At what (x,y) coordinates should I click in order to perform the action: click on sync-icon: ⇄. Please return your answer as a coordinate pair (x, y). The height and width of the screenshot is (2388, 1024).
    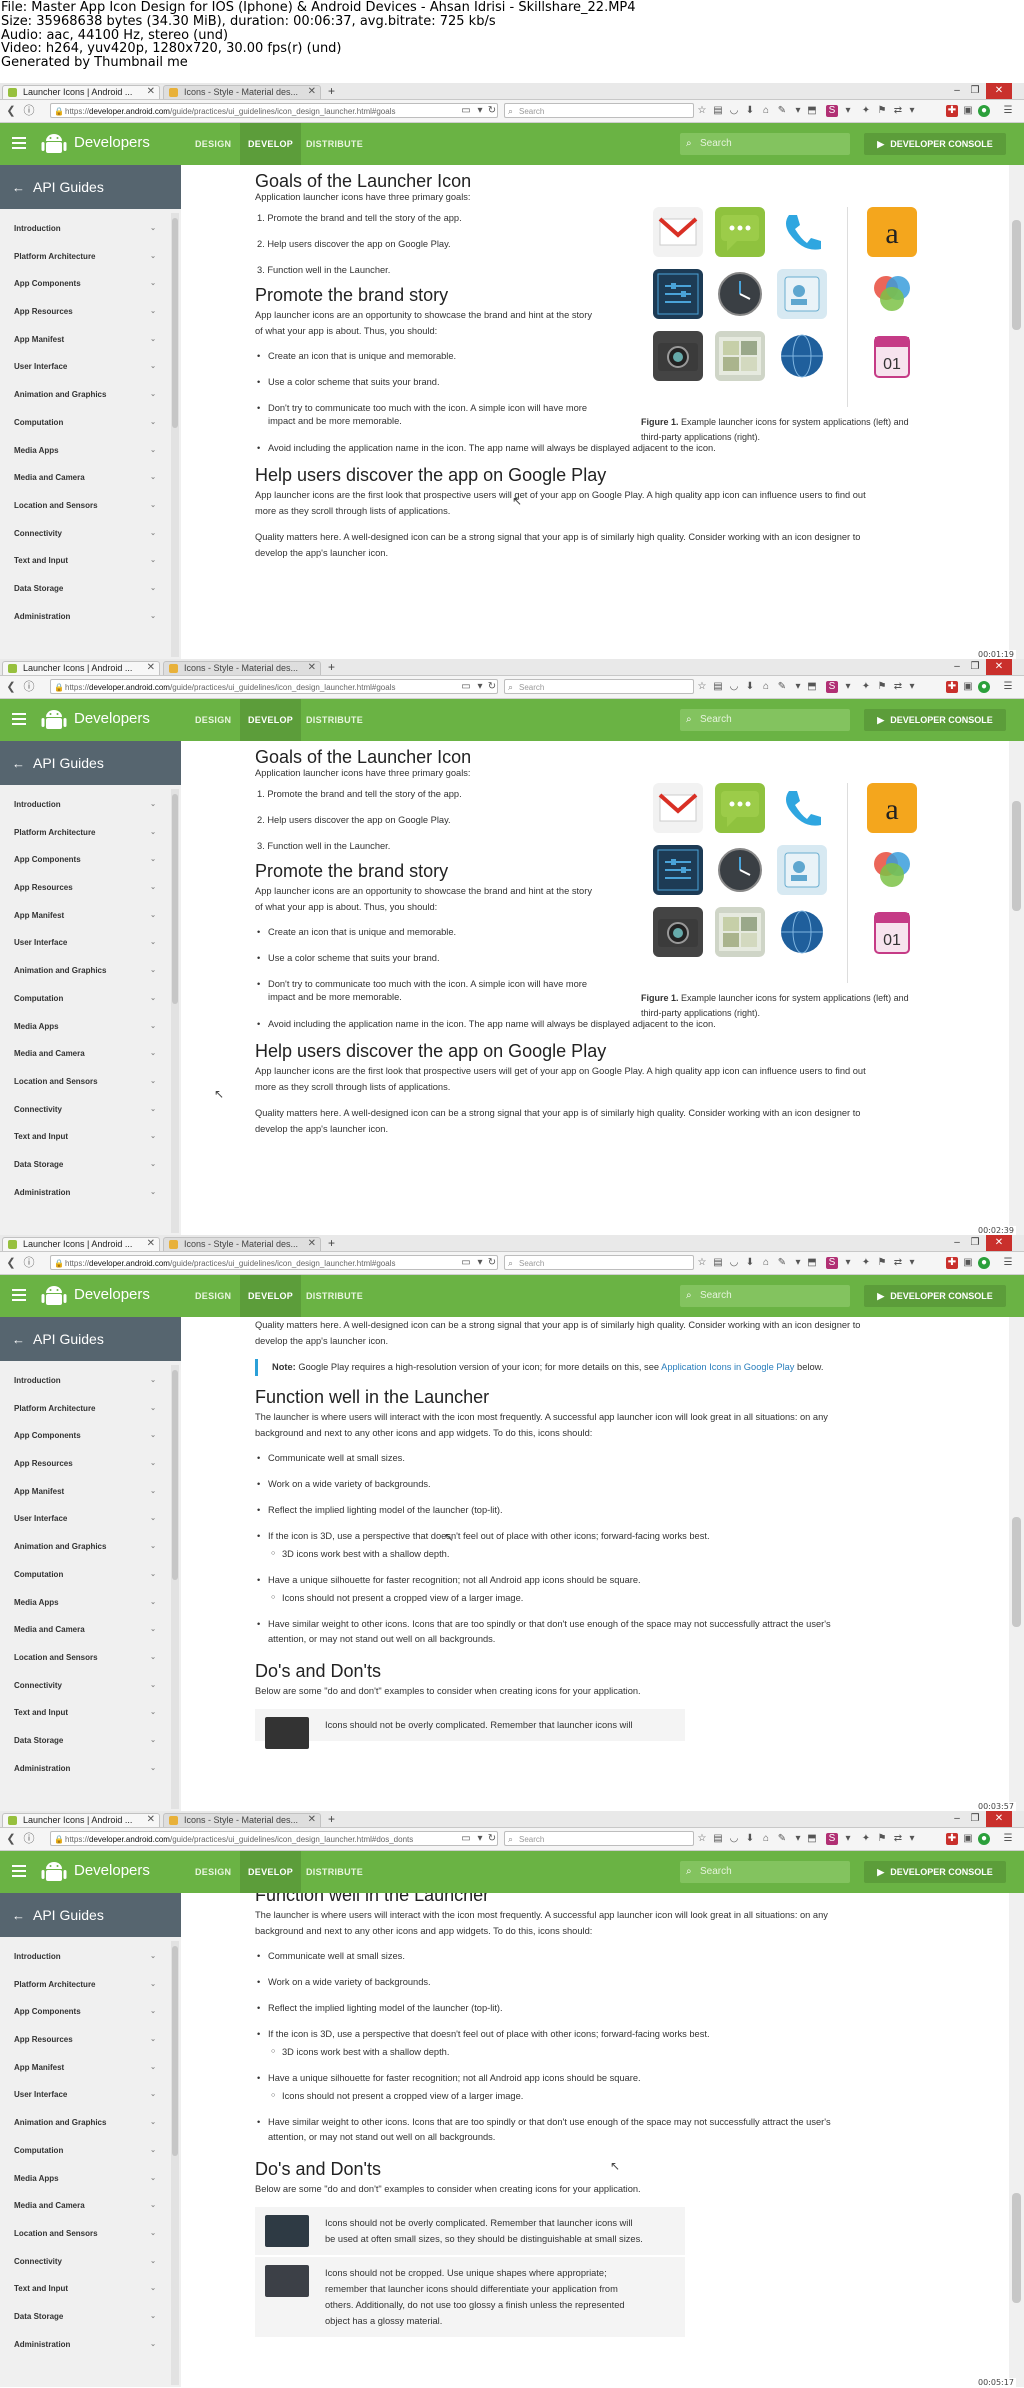
    Looking at the image, I should click on (898, 111).